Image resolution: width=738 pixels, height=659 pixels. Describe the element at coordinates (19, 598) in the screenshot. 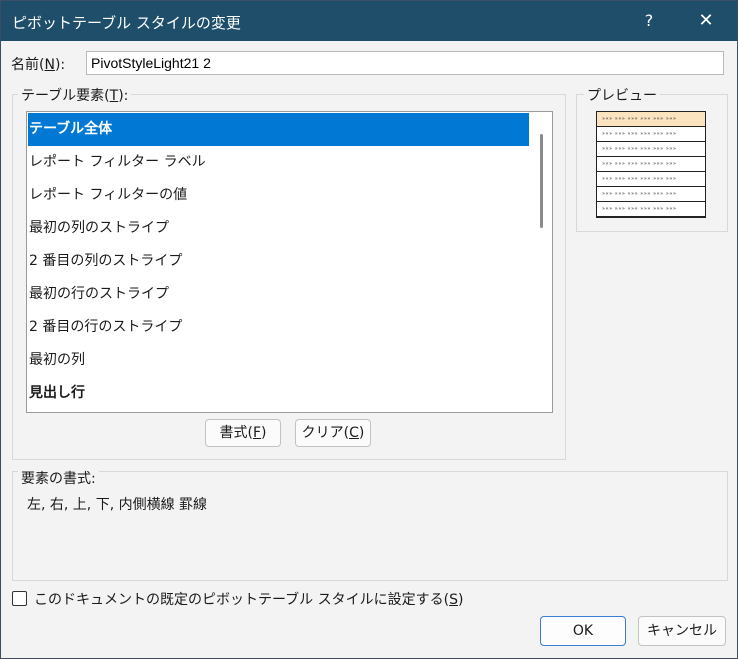

I see `default-style-checkbox` at that location.